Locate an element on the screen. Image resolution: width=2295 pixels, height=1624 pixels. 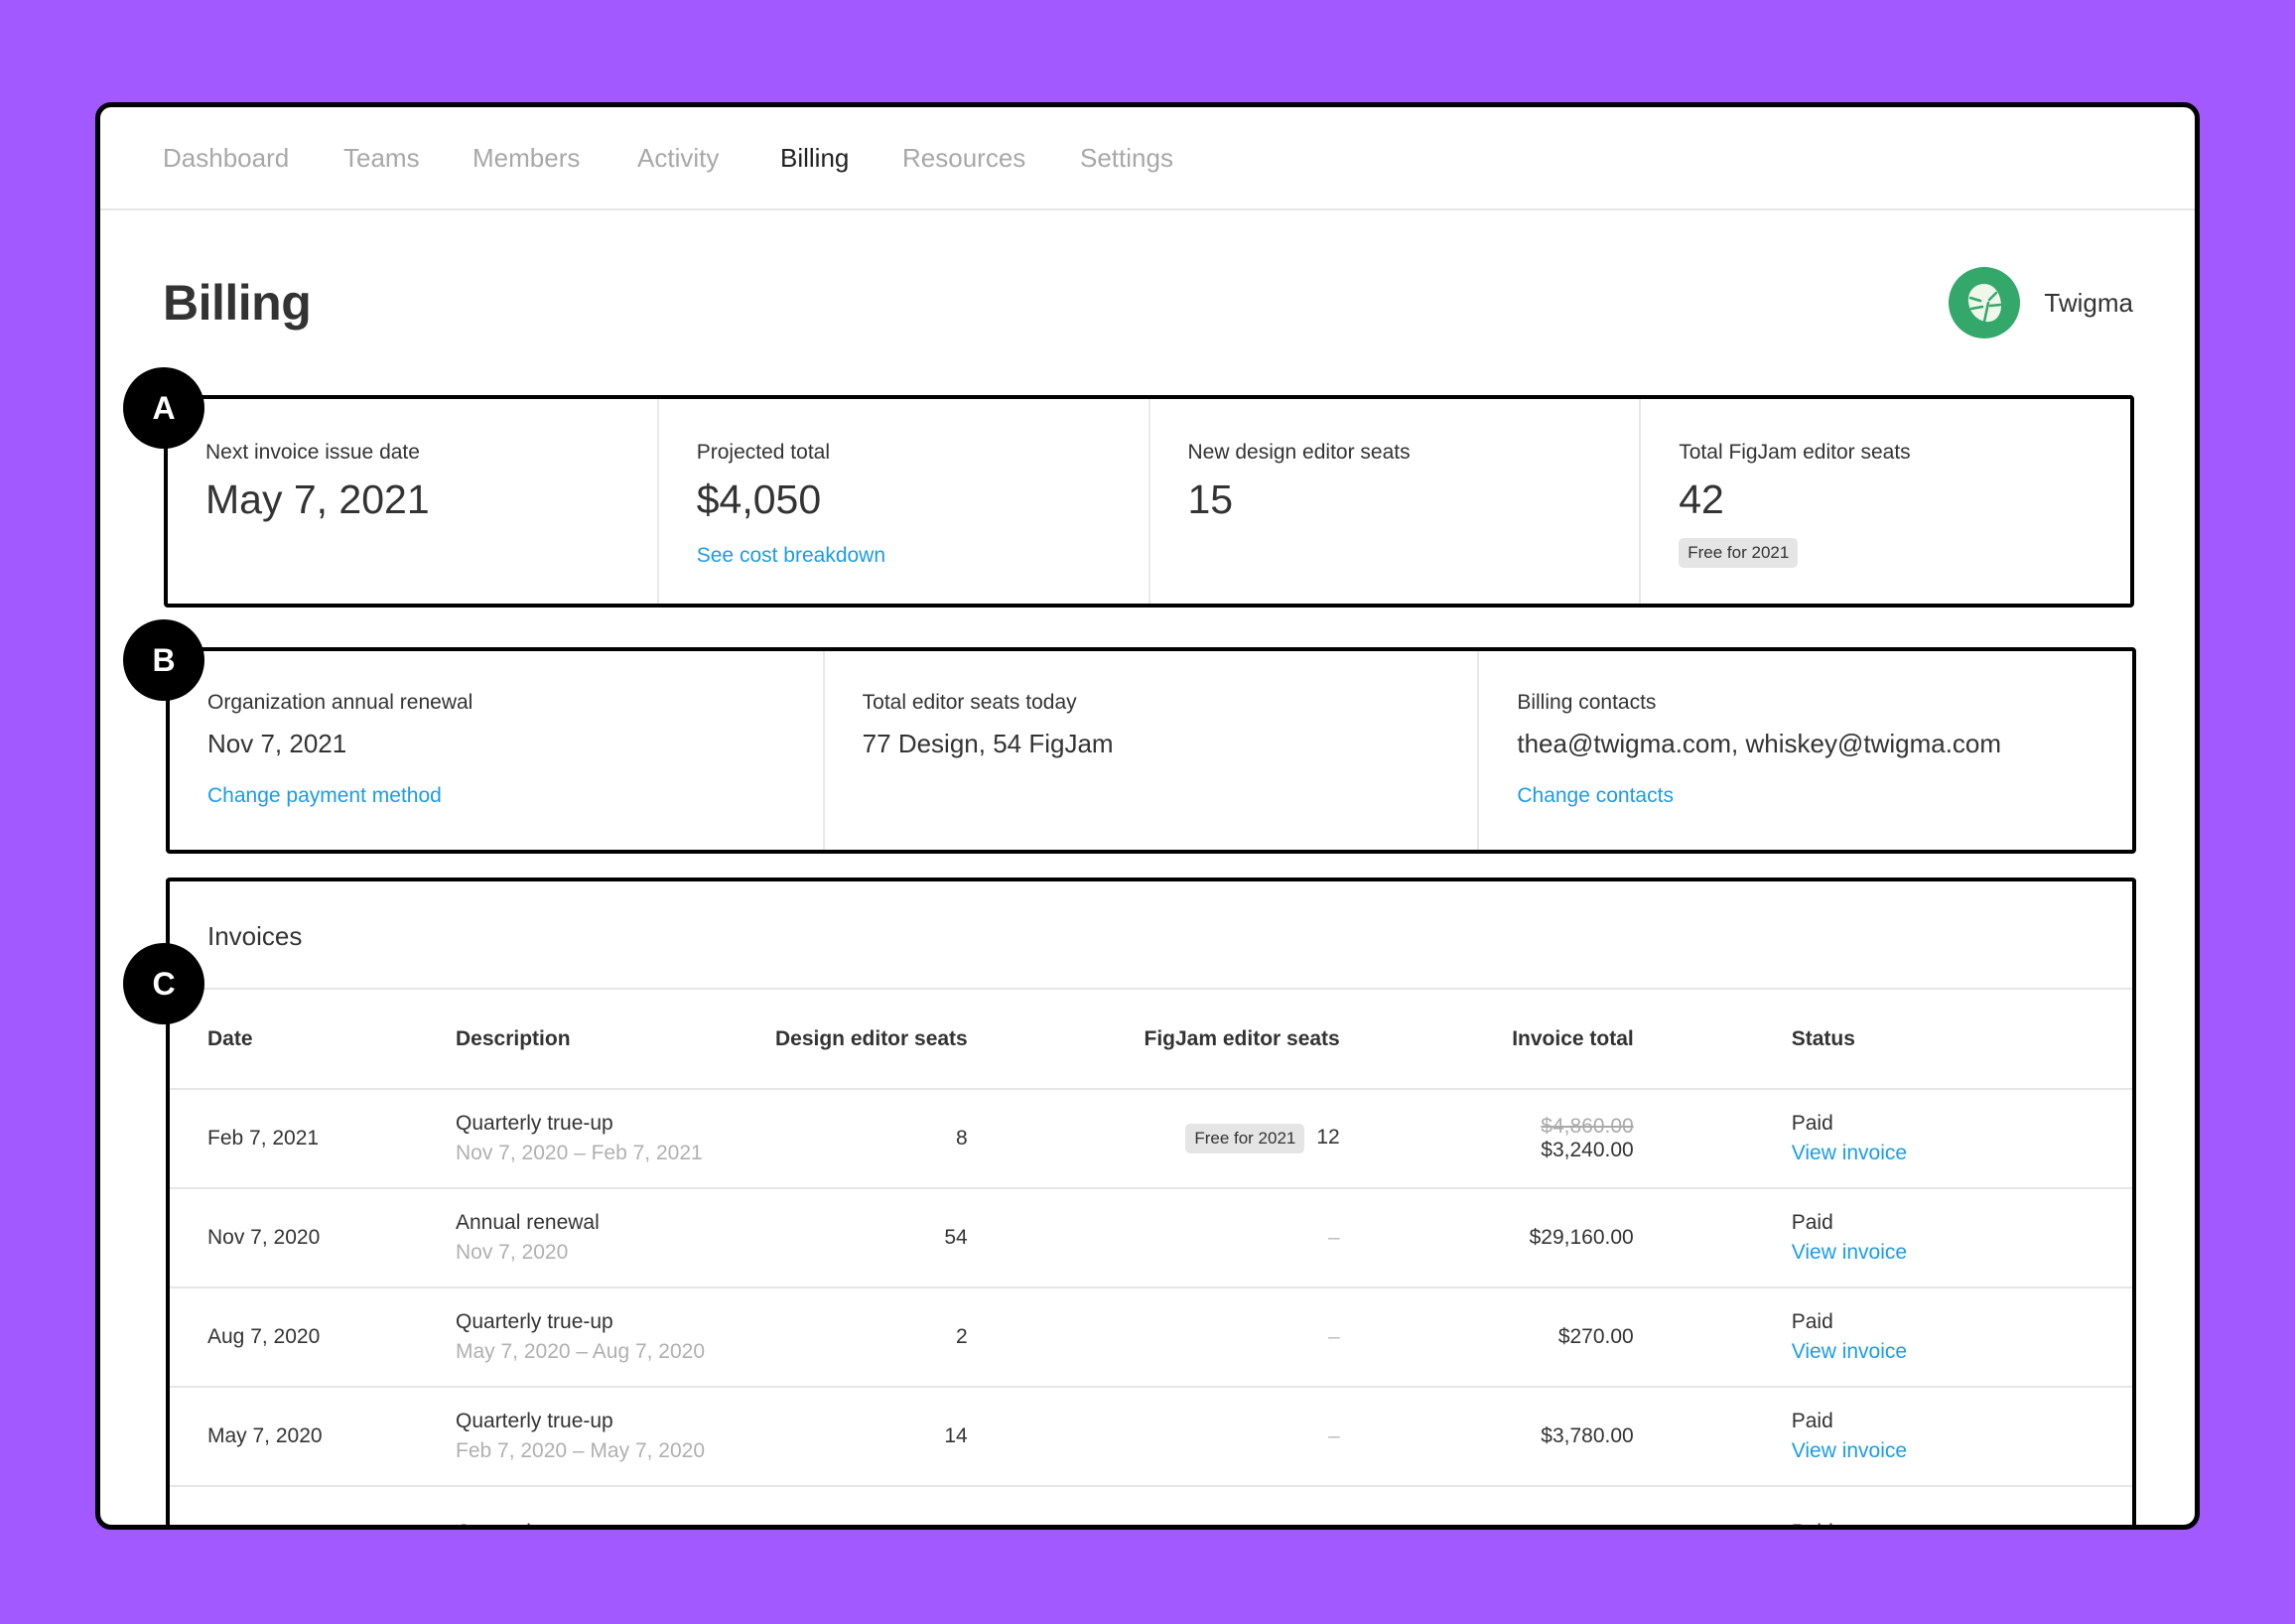
org-avatar is located at coordinates (1985, 302).